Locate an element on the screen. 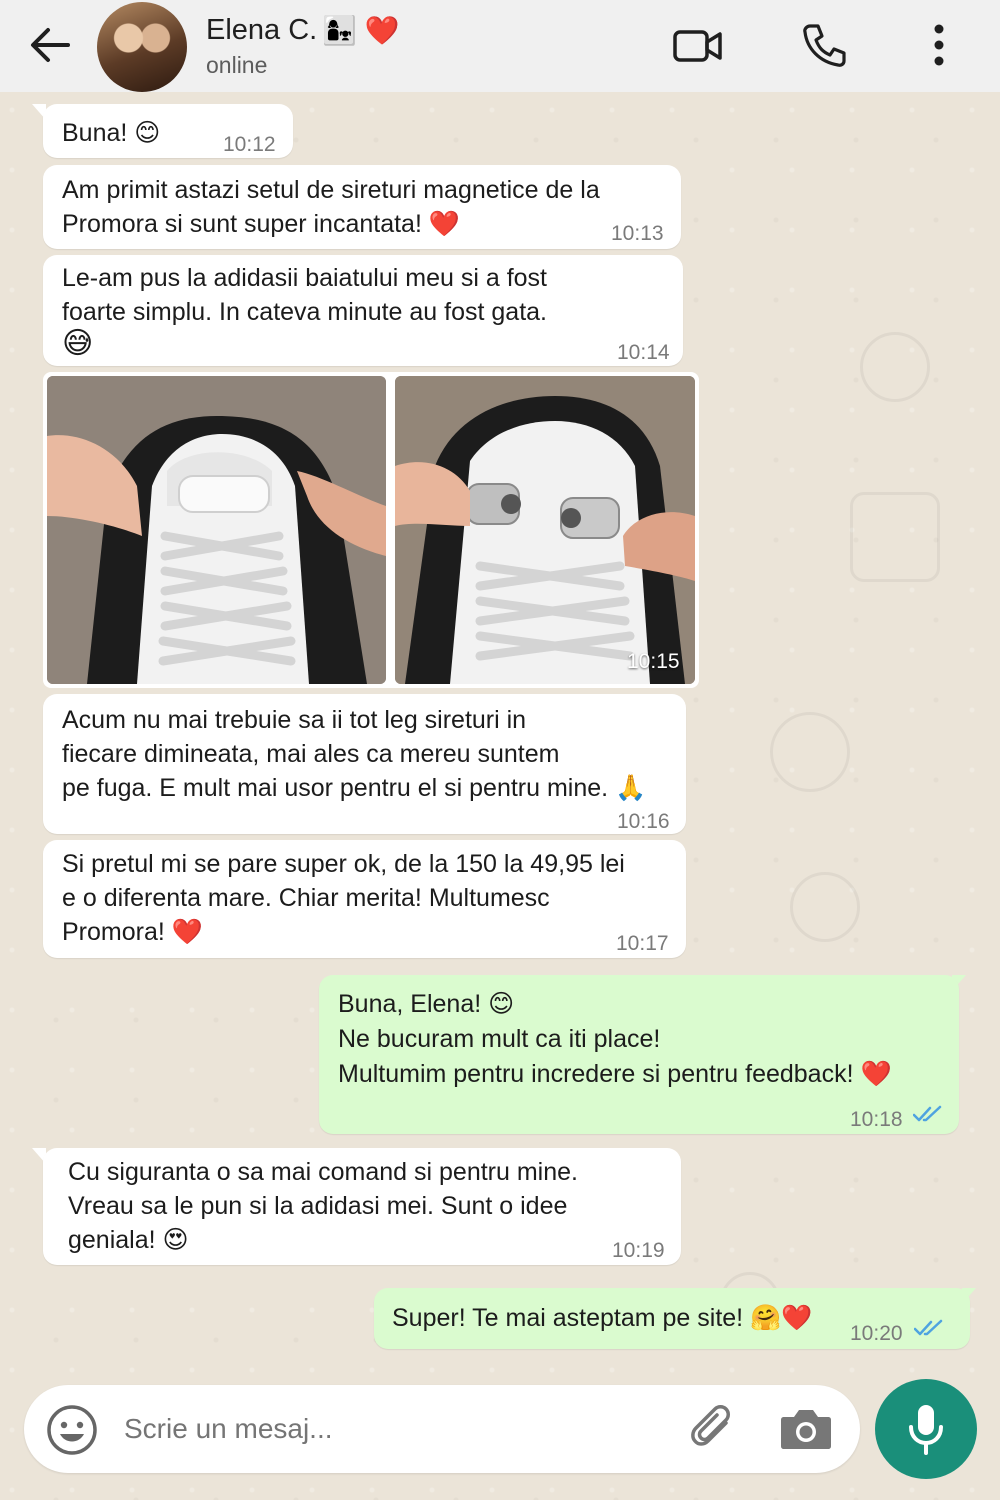 Image resolution: width=1000 pixels, height=1500 pixels. message-text: Buna! 😊 is located at coordinates (111, 133).